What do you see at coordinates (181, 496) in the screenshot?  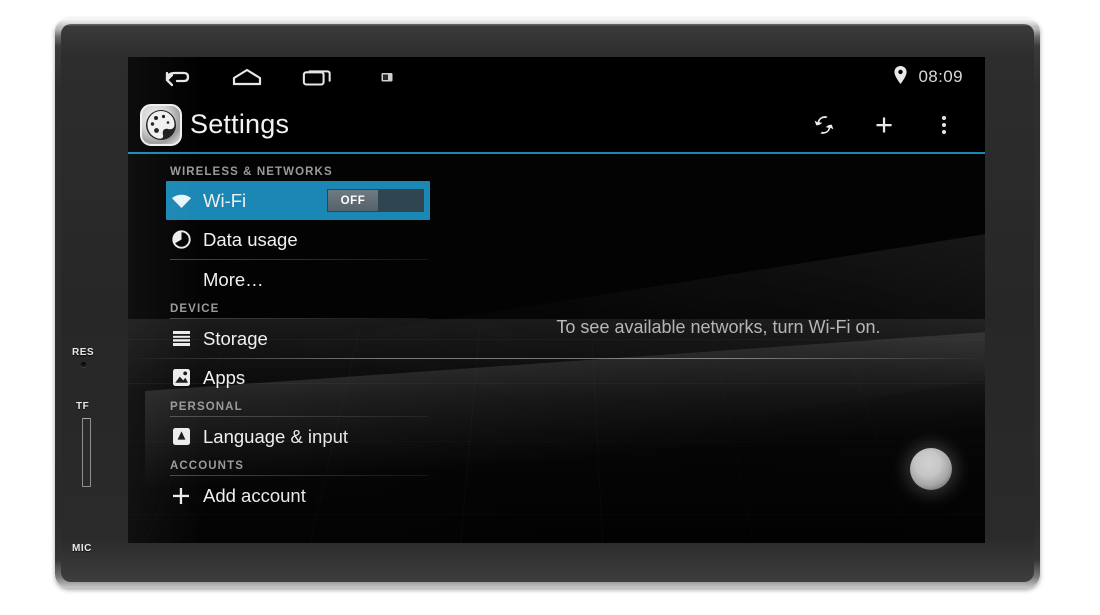 I see `plus-icon` at bounding box center [181, 496].